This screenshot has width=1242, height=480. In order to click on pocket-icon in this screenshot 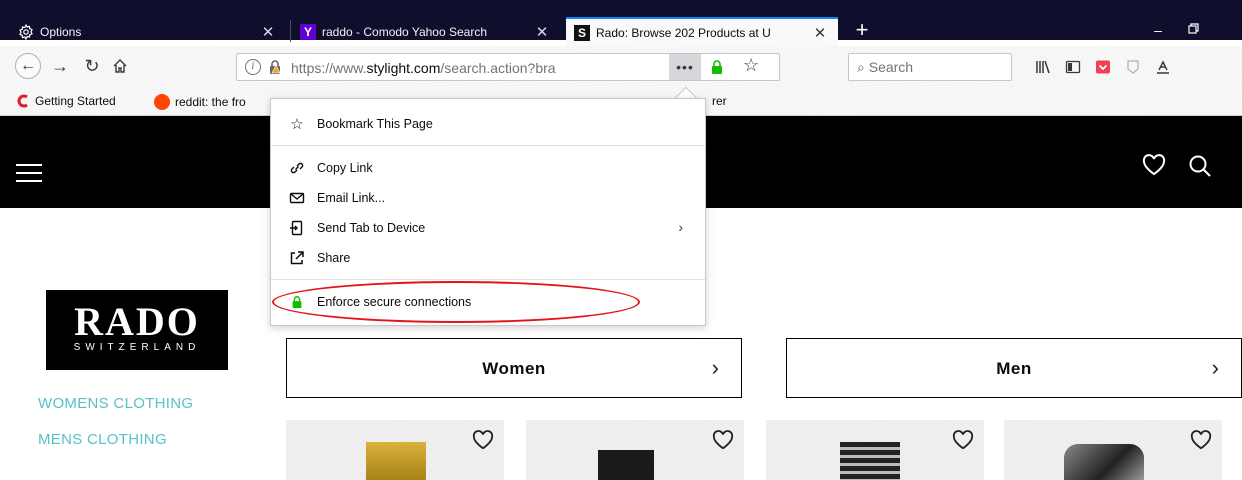, I will do `click(1103, 67)`.